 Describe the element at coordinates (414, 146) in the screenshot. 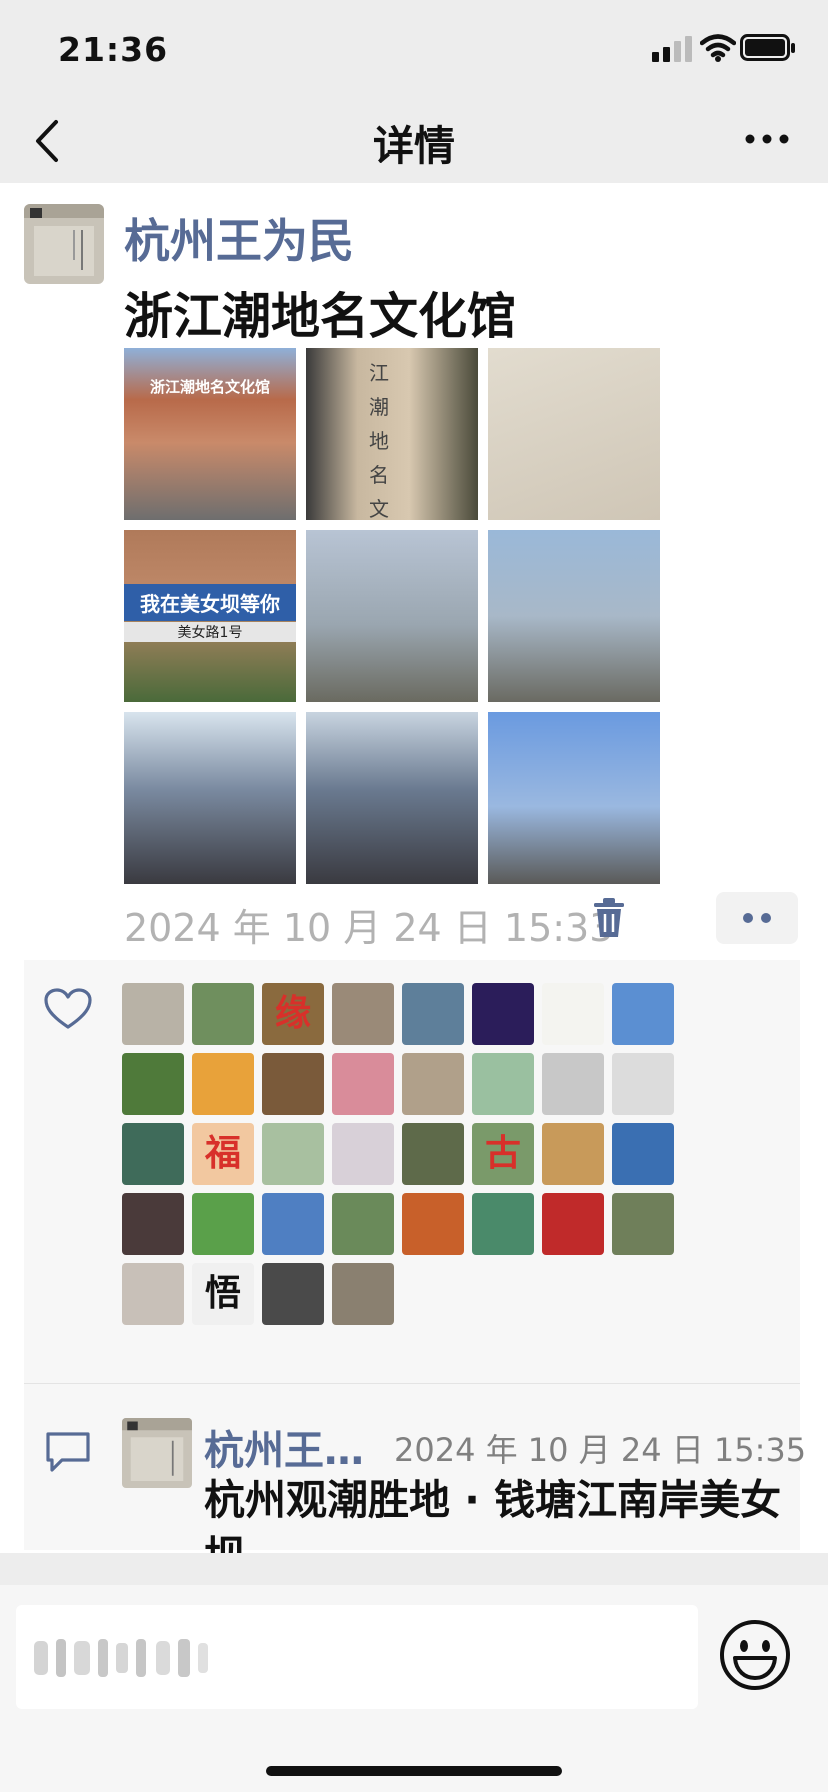

I see `page-title: 详情` at that location.